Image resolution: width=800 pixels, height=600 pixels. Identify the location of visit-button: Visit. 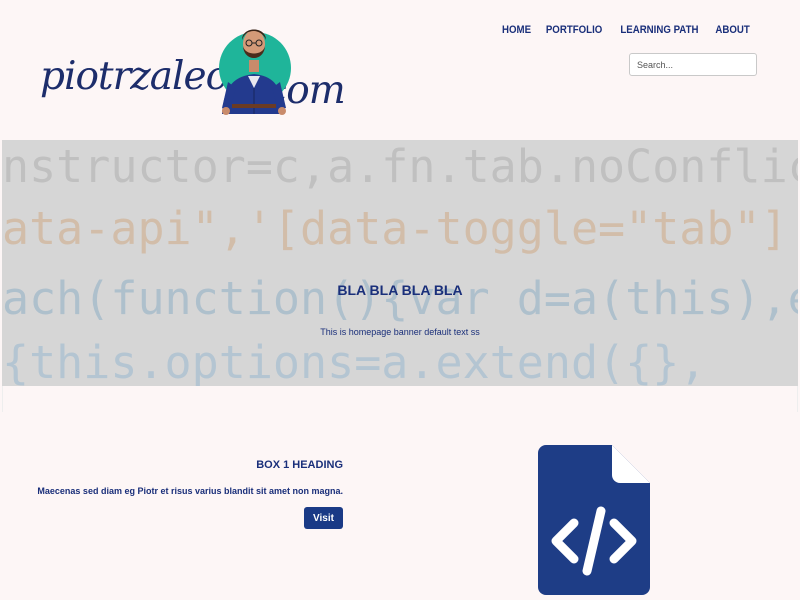
(323, 518).